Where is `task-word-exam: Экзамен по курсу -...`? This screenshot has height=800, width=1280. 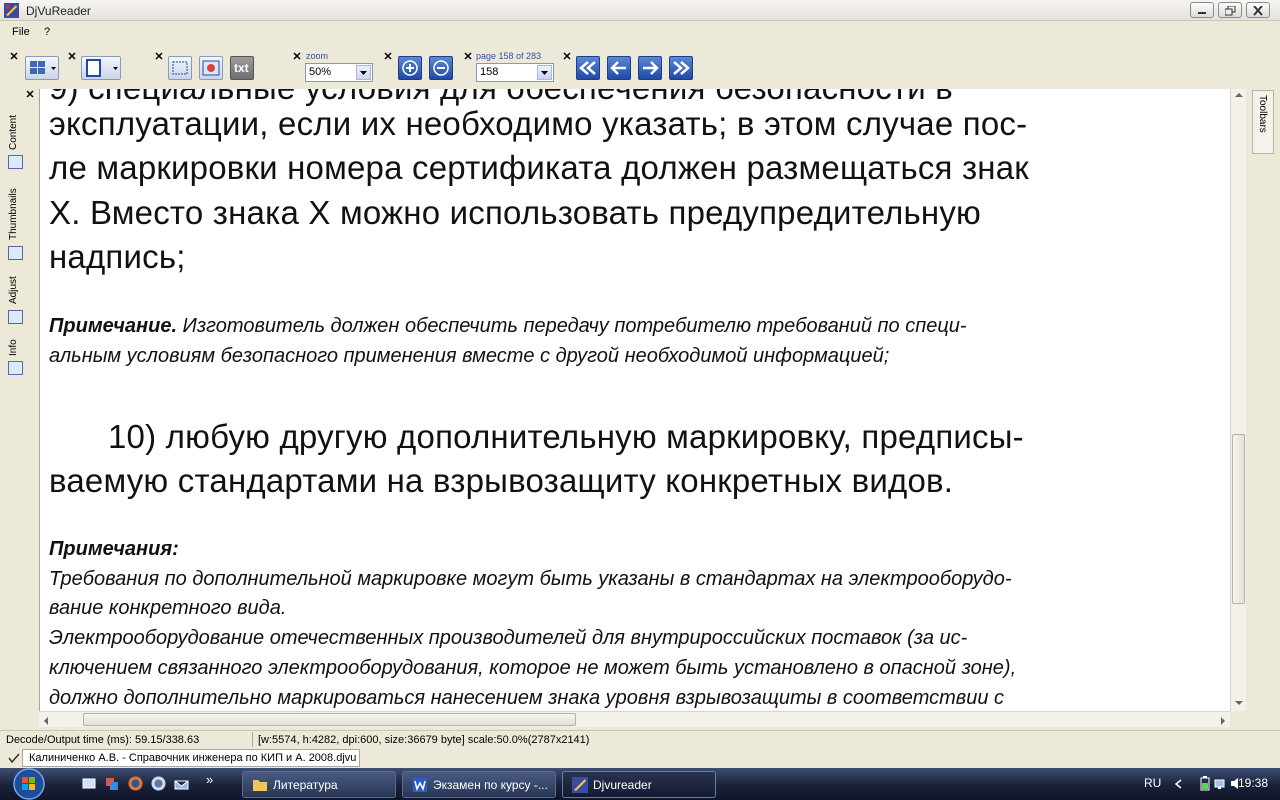
task-word-exam: Экзамен по курсу -... is located at coordinates (479, 784).